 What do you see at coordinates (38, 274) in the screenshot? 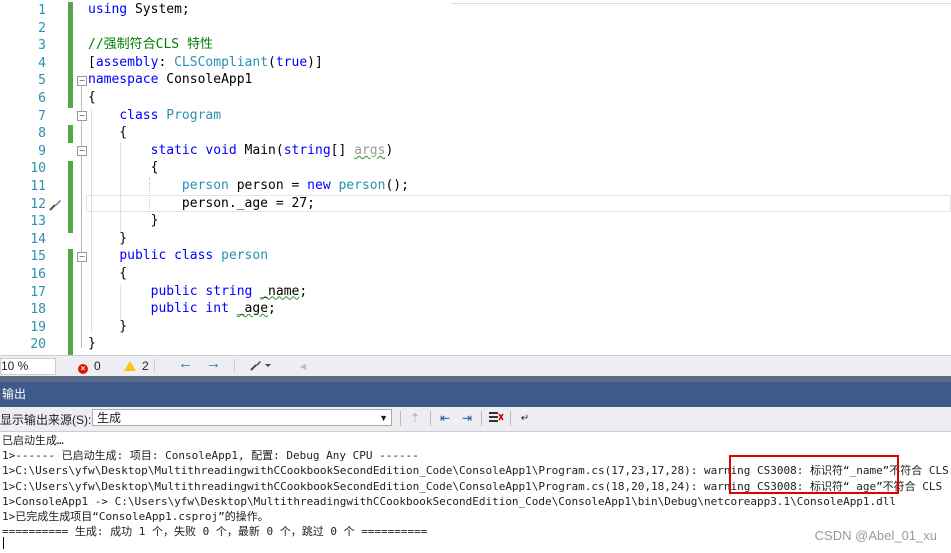
I see `line-number: 16` at bounding box center [38, 274].